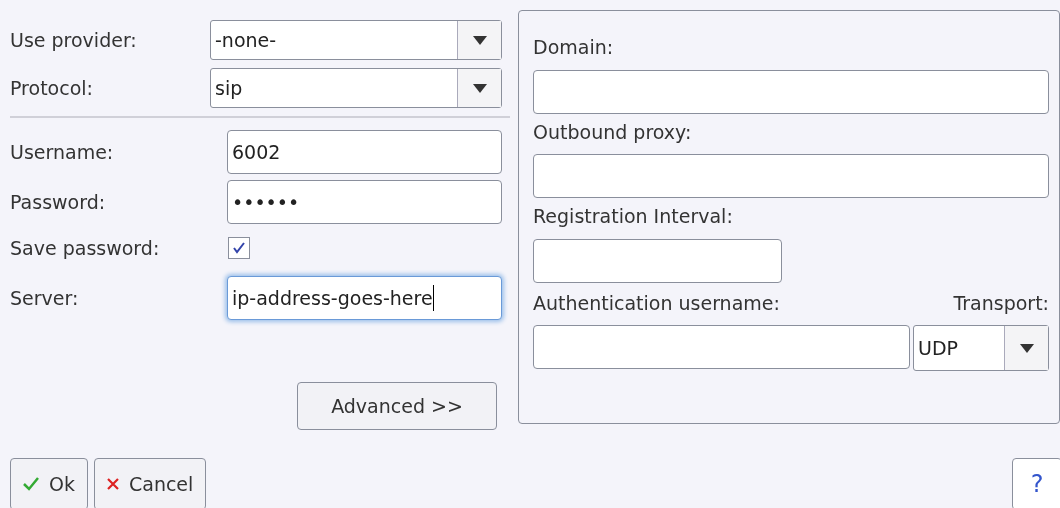  Describe the element at coordinates (1001, 303) in the screenshot. I see `field-label: Transport:` at that location.